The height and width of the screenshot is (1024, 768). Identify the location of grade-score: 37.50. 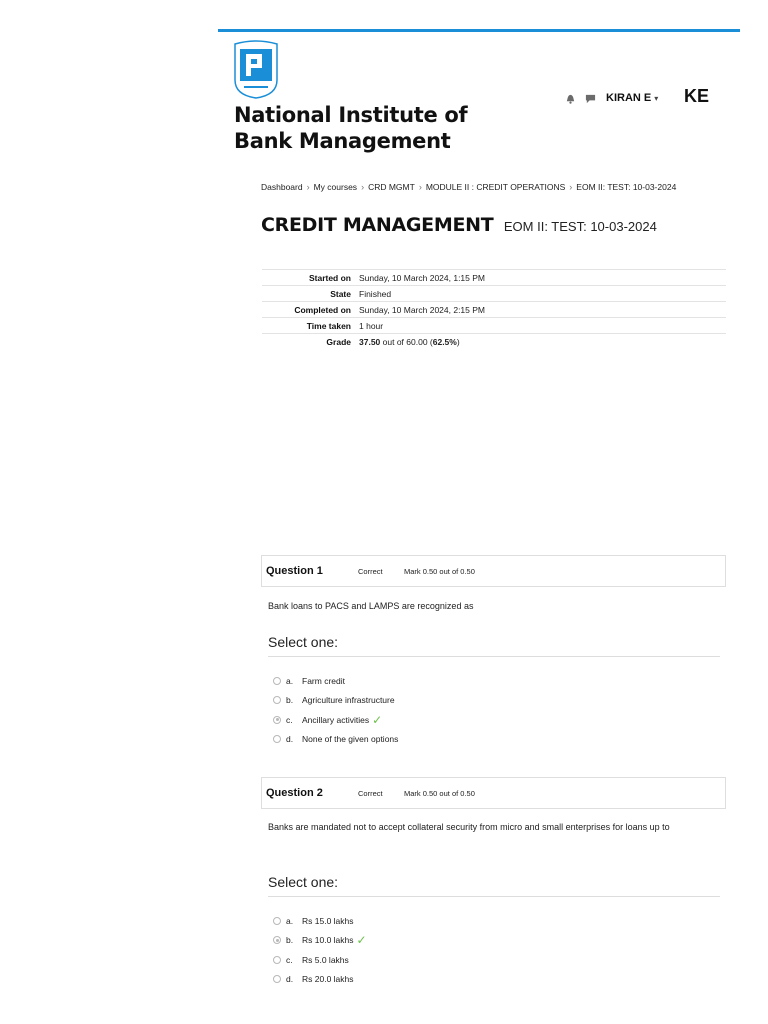
(370, 341).